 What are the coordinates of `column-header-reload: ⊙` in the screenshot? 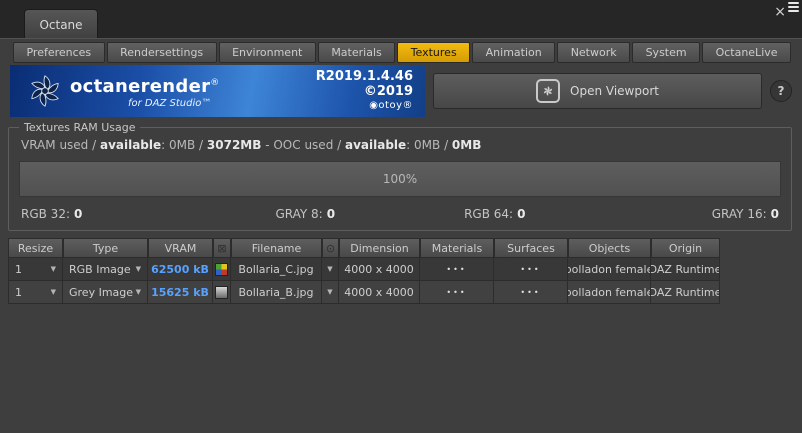 It's located at (330, 248).